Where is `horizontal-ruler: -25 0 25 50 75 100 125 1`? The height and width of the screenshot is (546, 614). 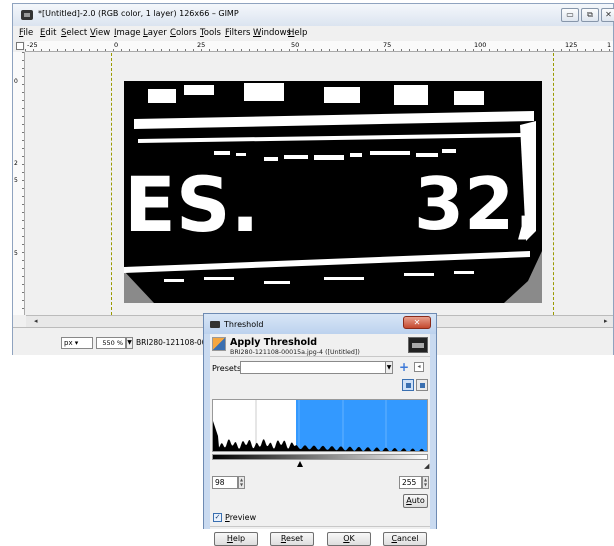
horizontal-ruler: -25 0 25 50 75 100 125 1 is located at coordinates (319, 46).